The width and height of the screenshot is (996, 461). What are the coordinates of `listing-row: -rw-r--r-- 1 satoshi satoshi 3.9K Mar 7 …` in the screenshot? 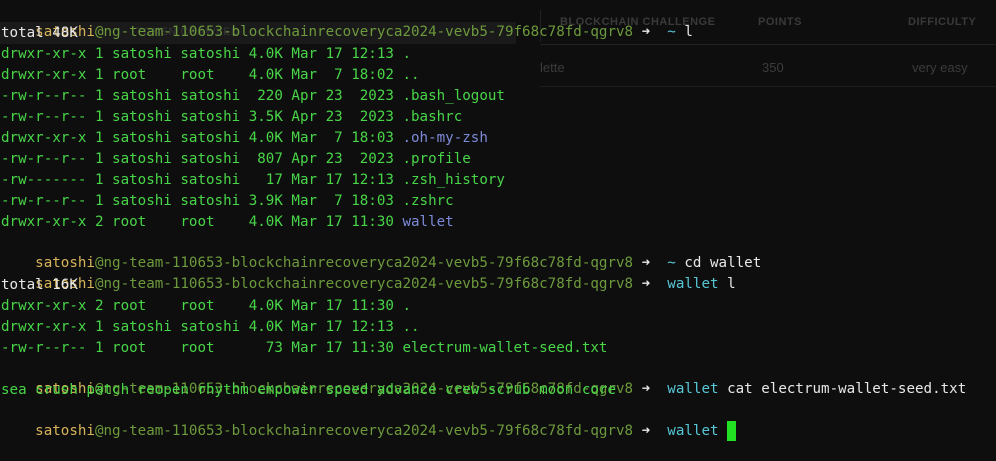 It's located at (227, 201).